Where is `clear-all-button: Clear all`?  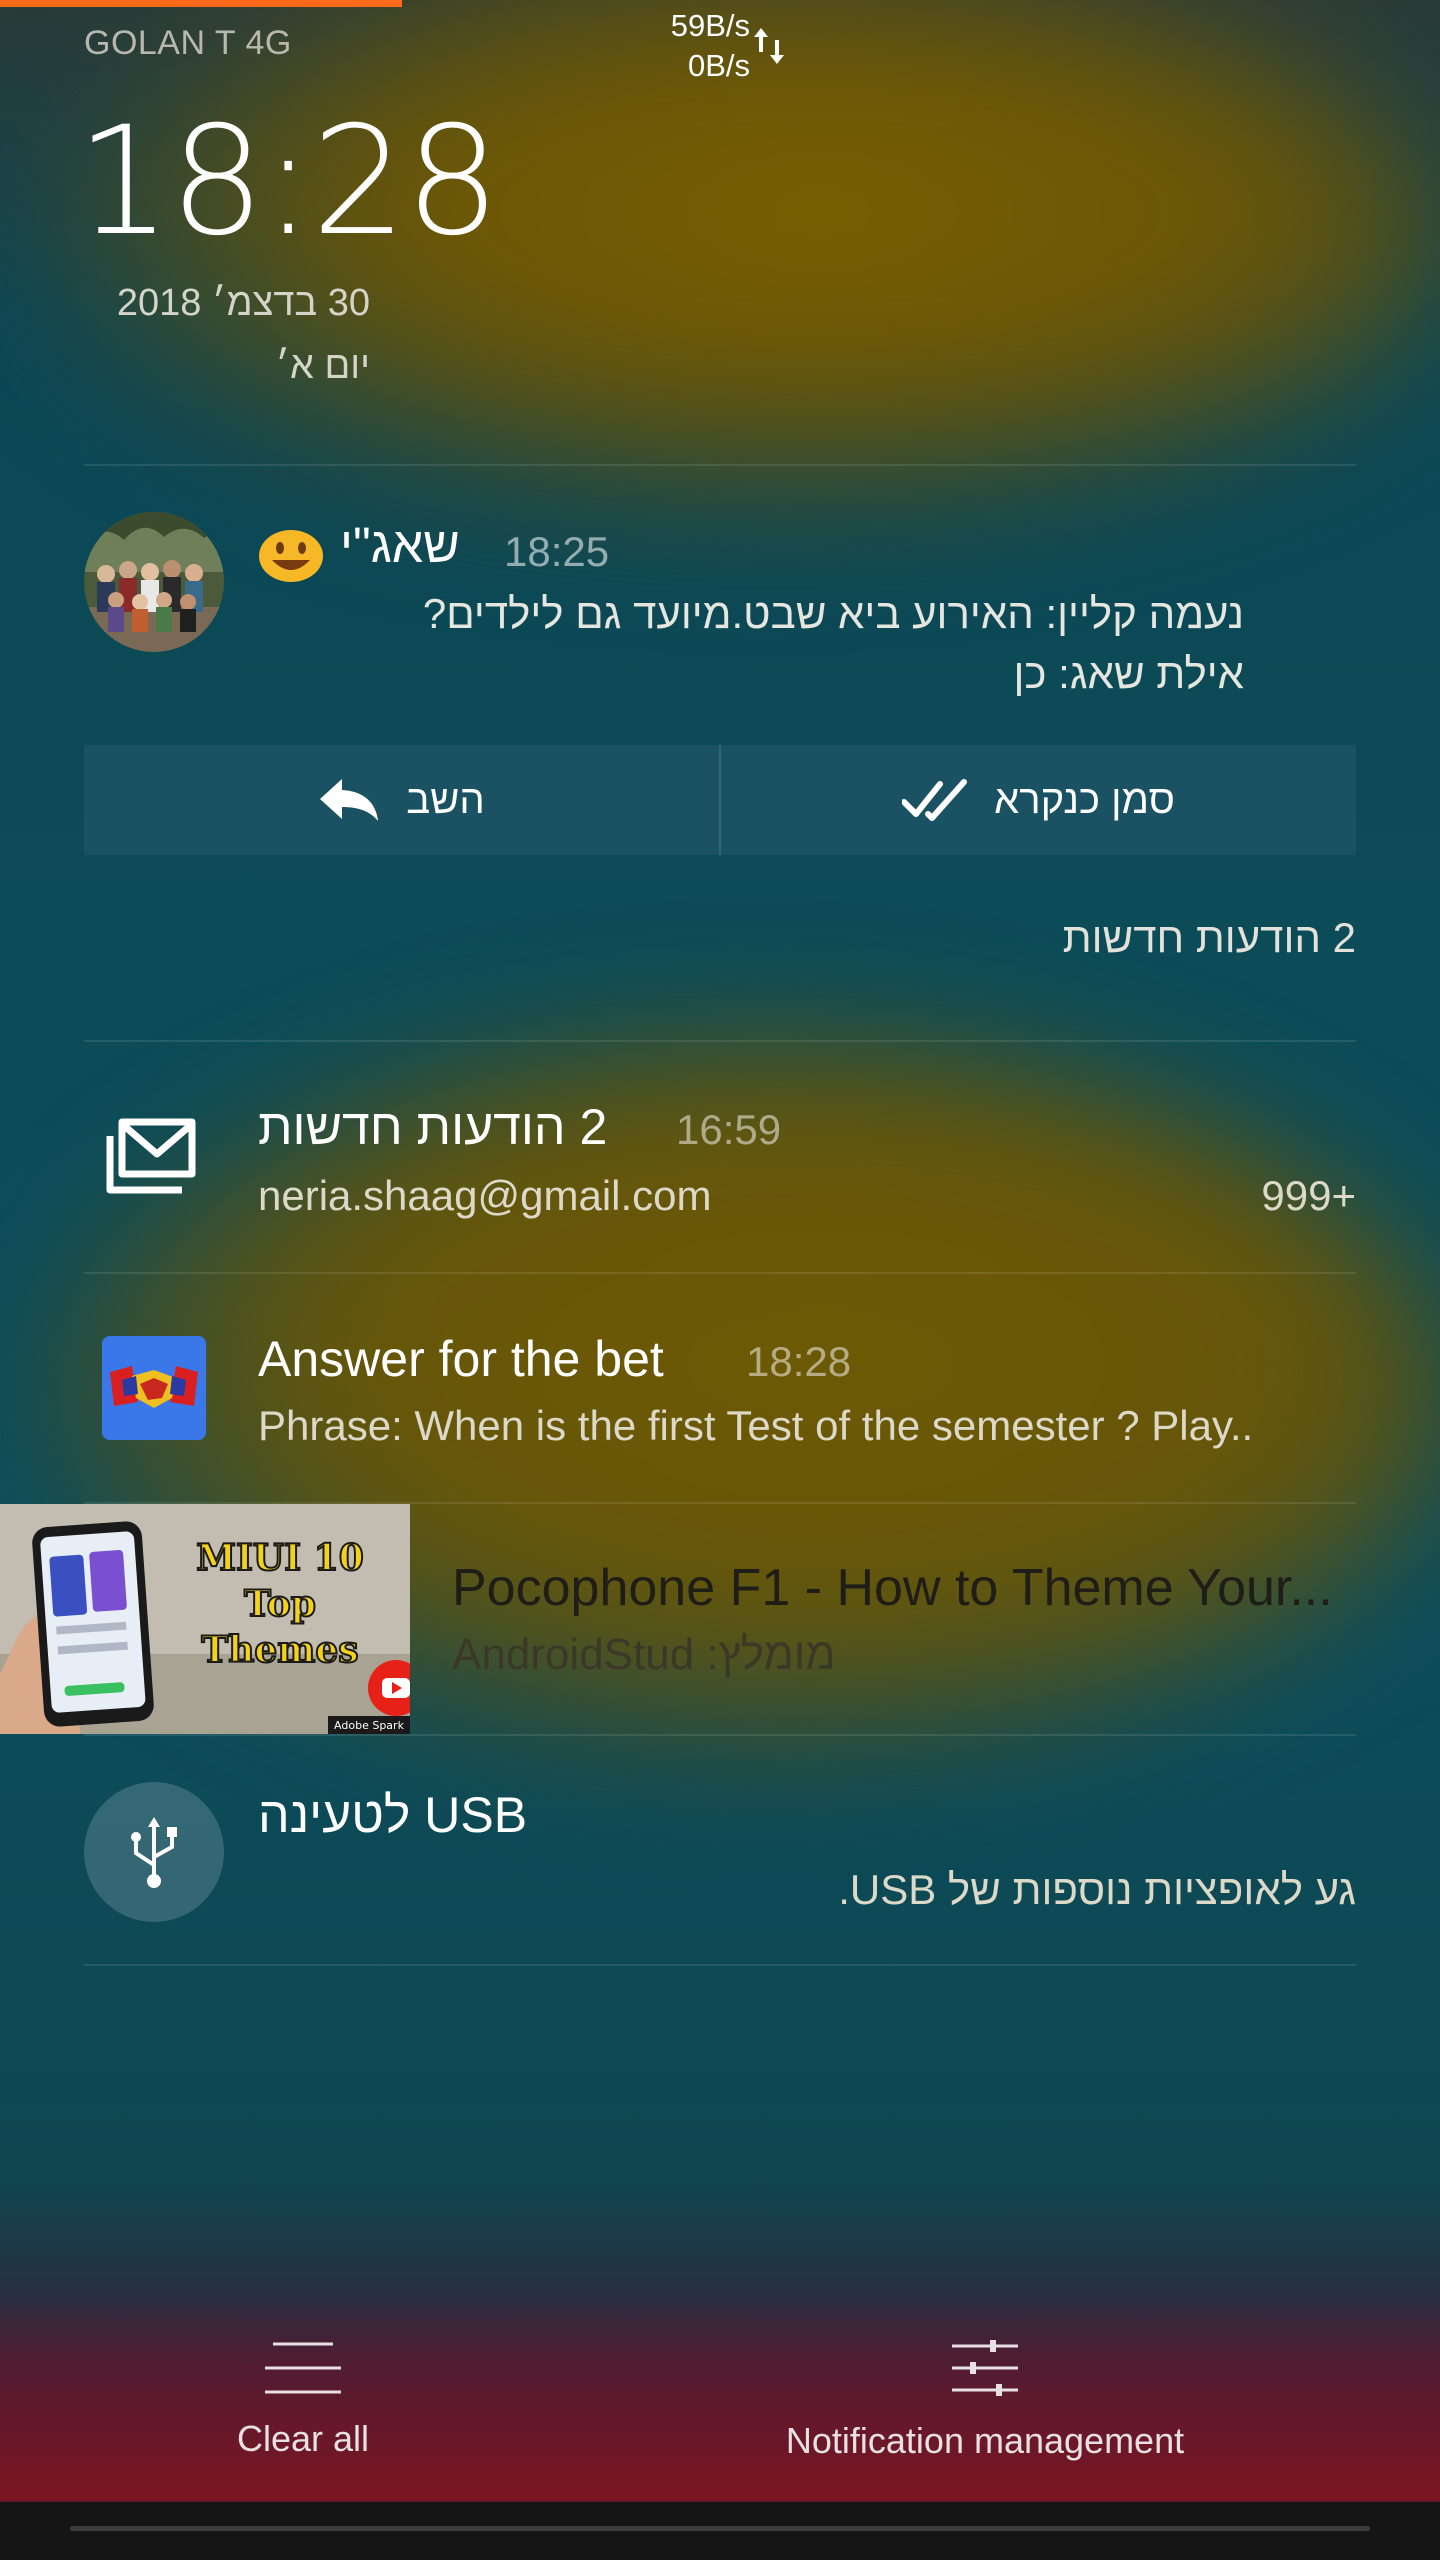
clear-all-button: Clear all is located at coordinates (303, 2400).